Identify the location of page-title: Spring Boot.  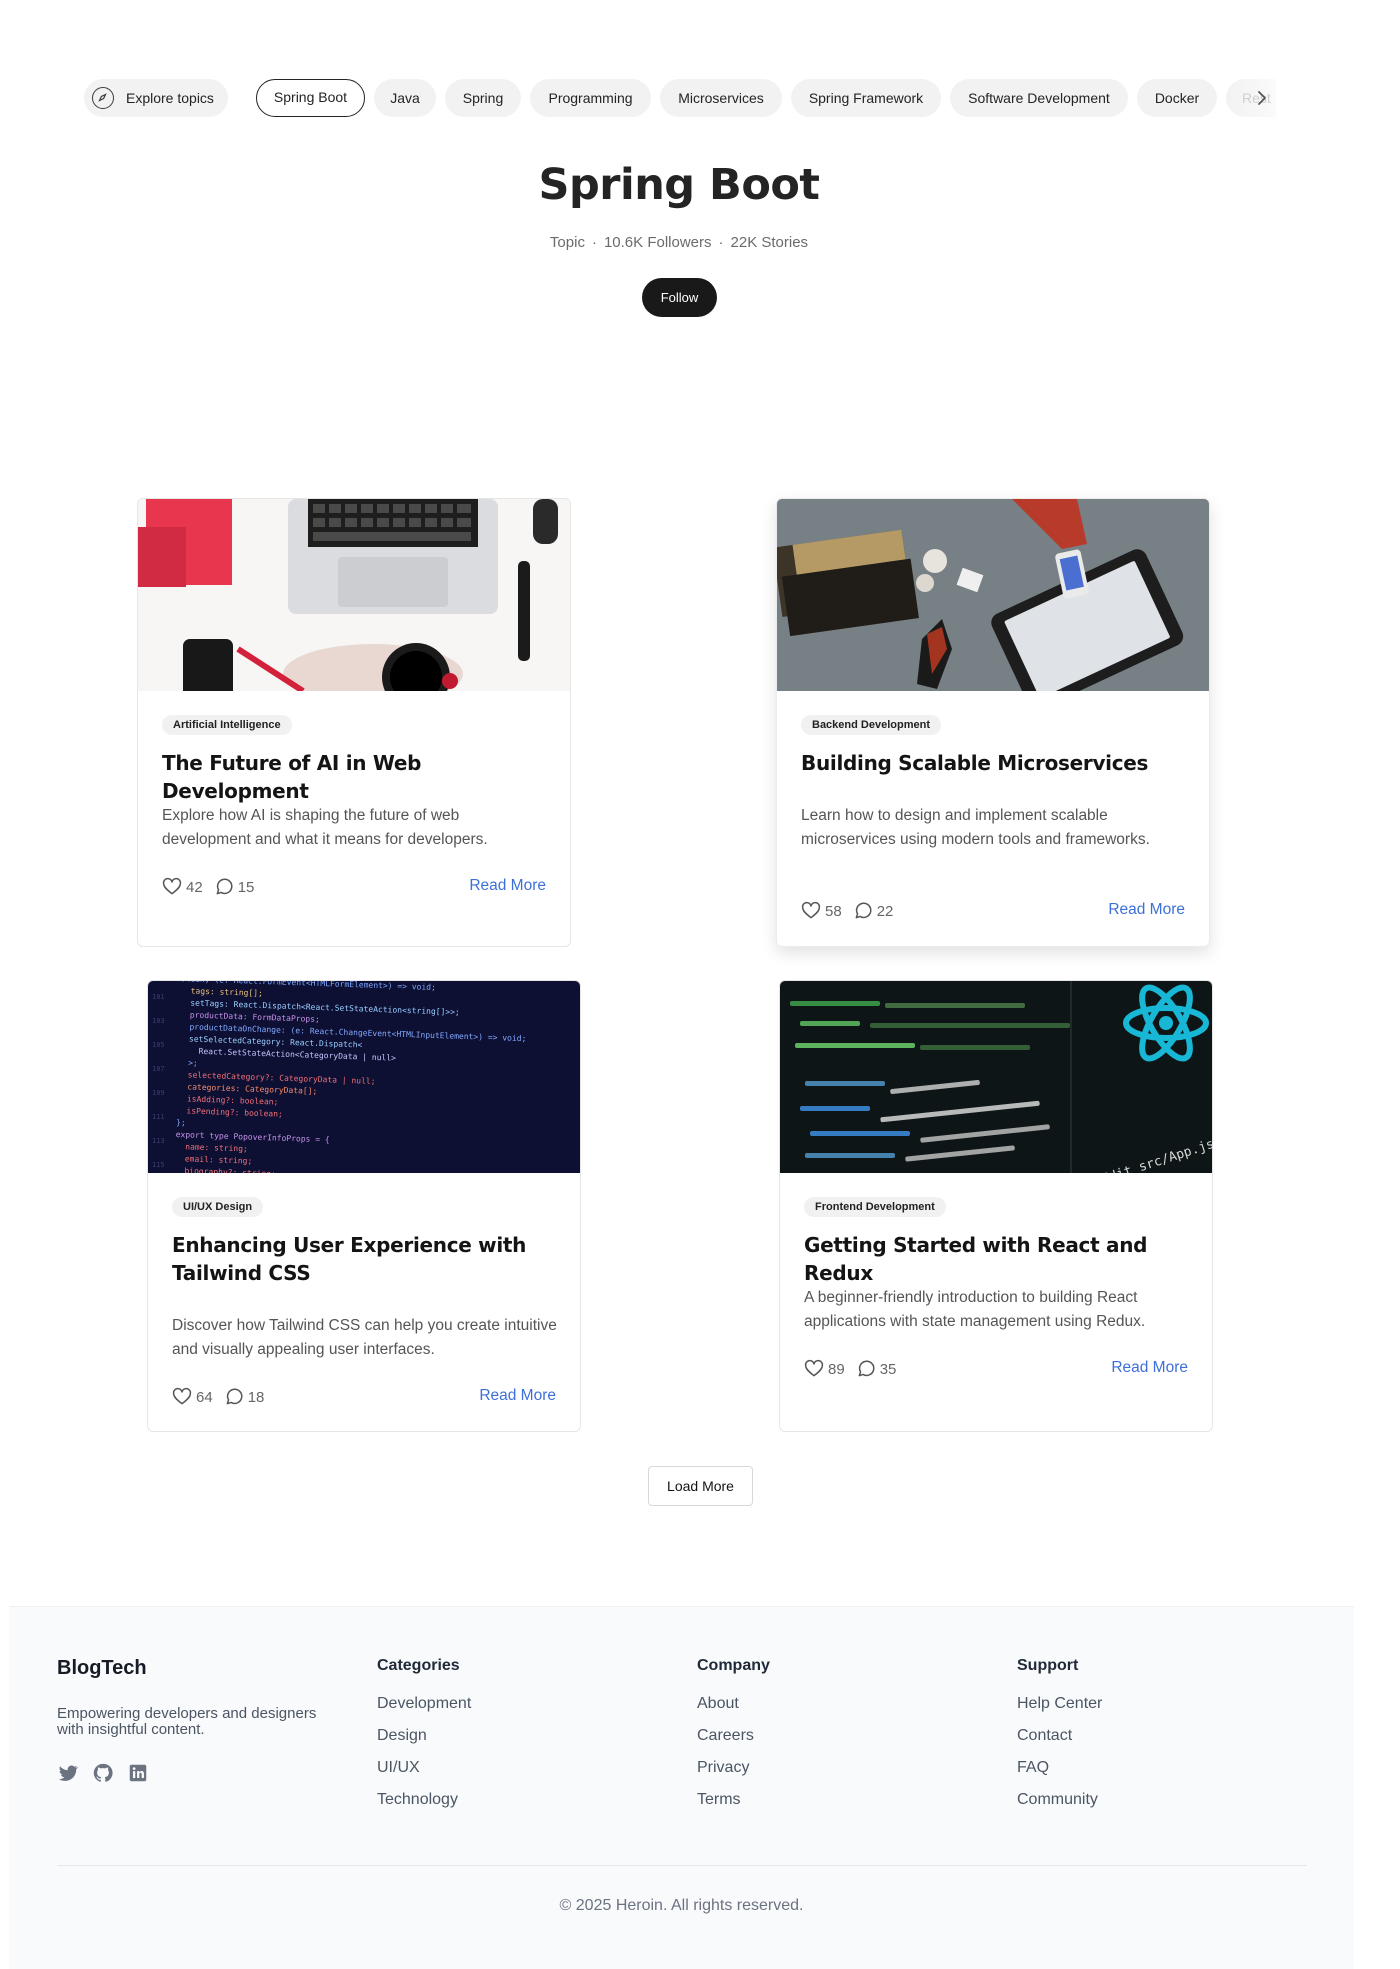
(679, 185).